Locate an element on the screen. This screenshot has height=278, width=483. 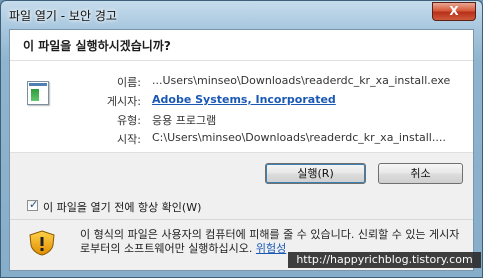
always-ask-checkbox: ✓ is located at coordinates (33, 204).